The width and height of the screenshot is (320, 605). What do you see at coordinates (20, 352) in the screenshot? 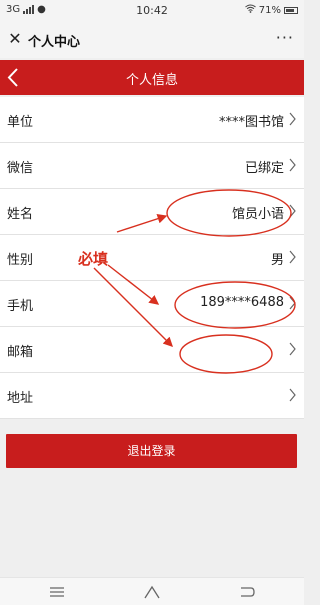
I see `row-label: 邮箱` at bounding box center [20, 352].